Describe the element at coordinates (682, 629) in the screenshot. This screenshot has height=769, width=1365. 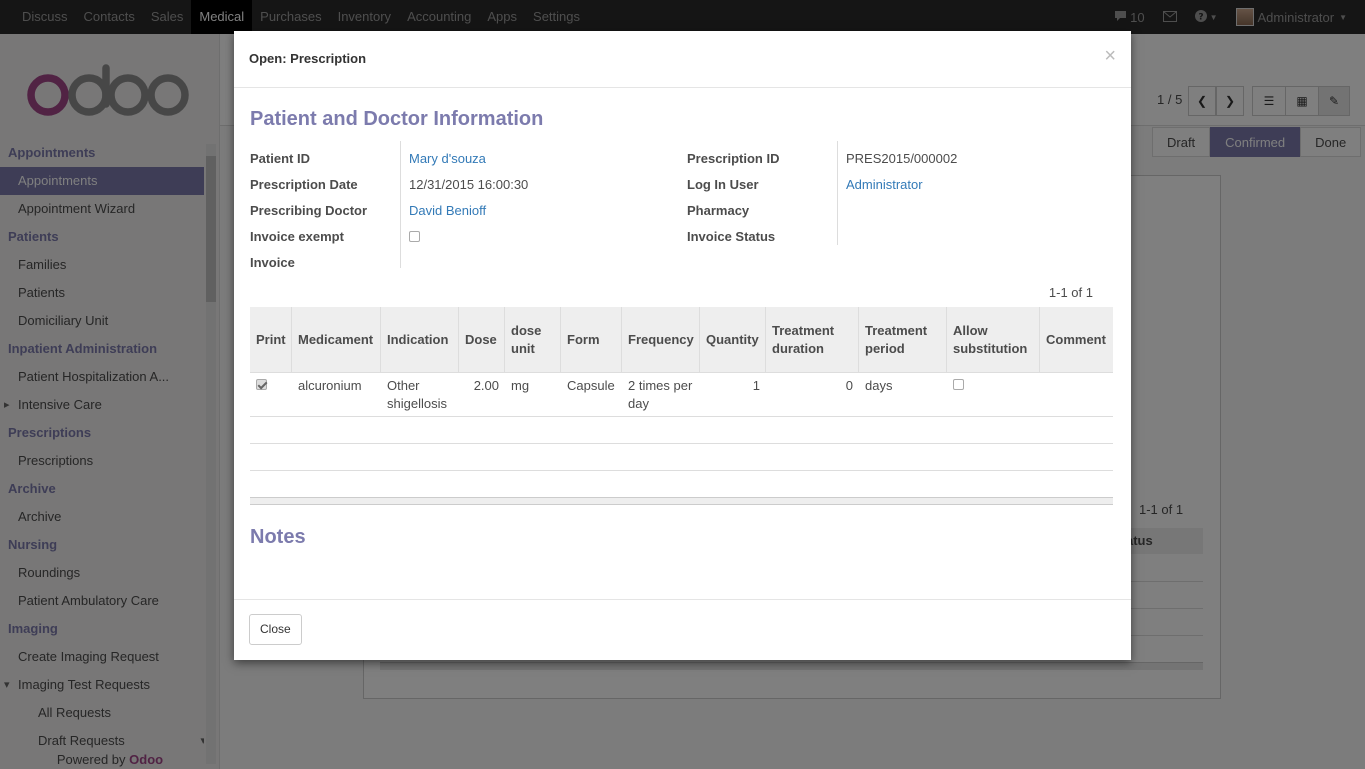
I see `modal-footer: Close` at that location.